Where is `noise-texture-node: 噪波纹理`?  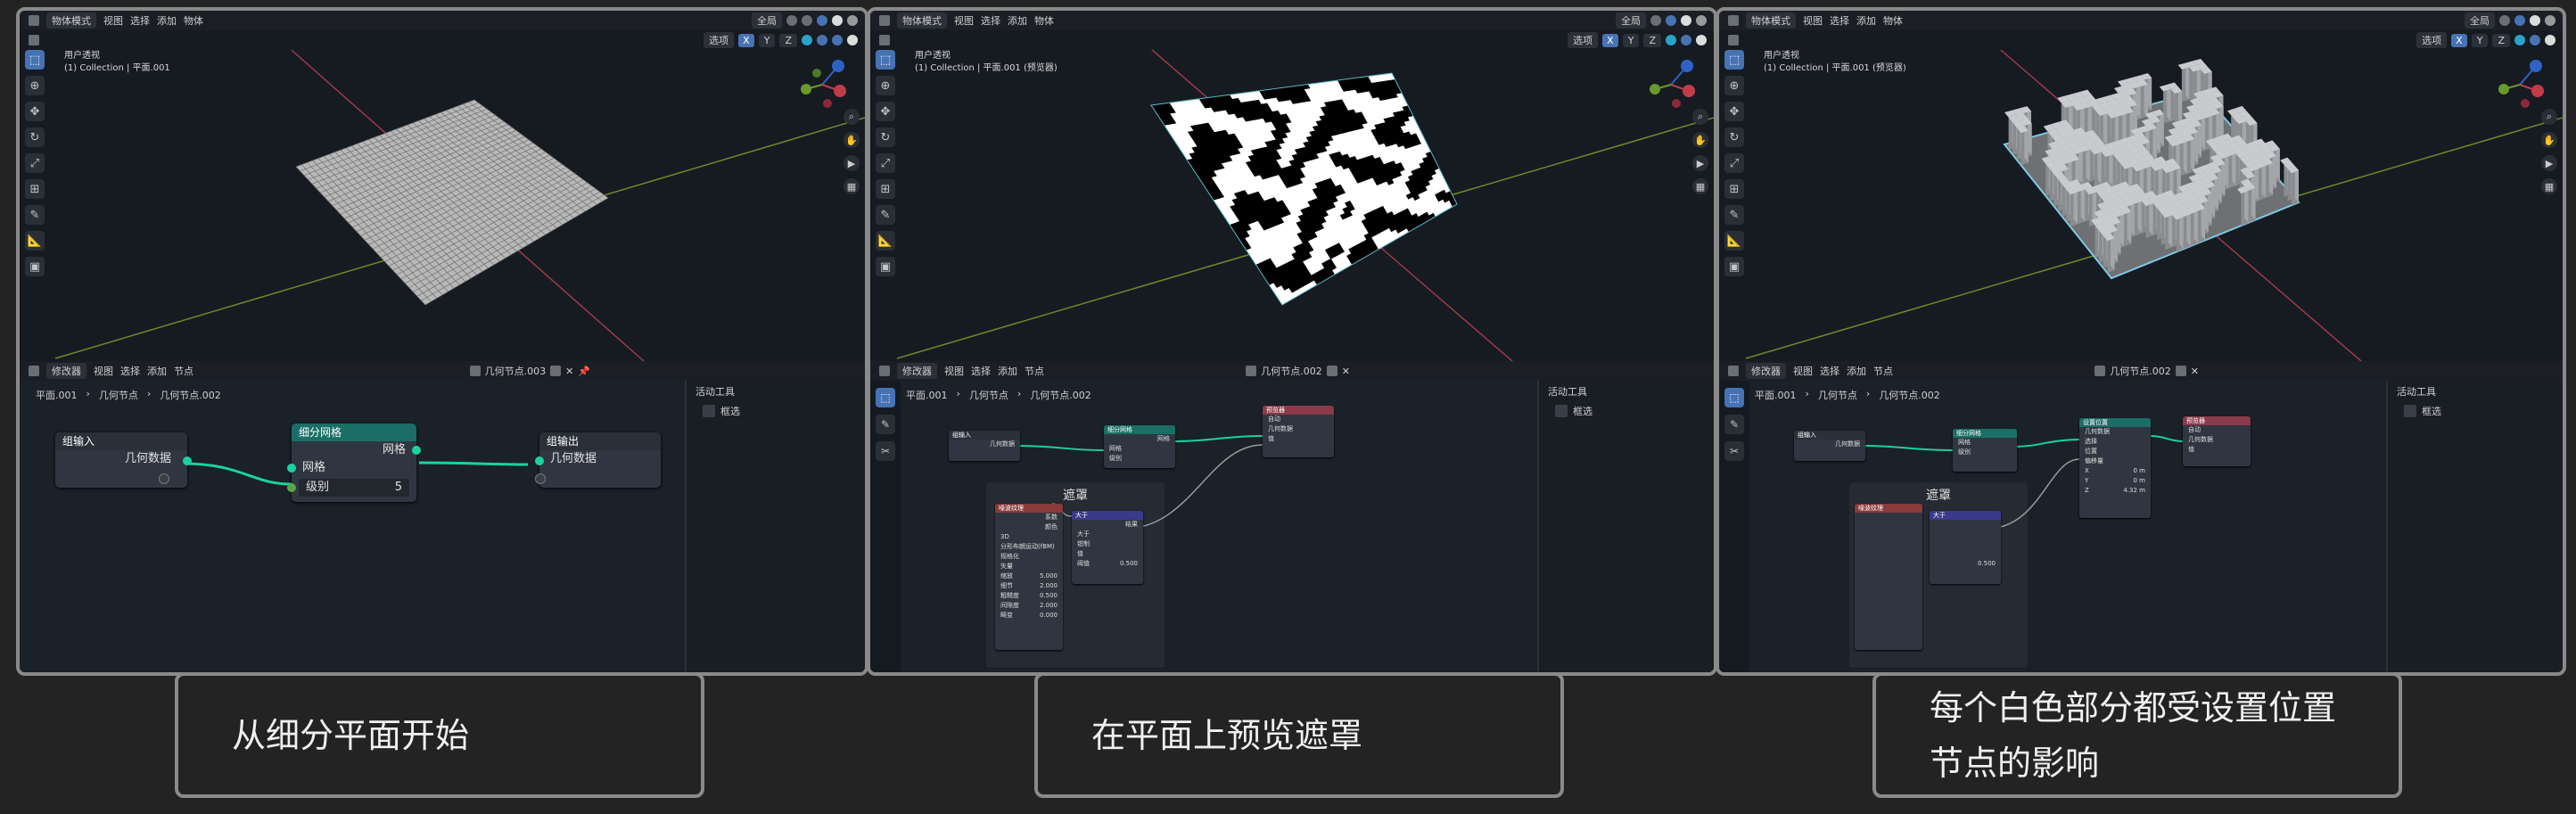 noise-texture-node: 噪波纹理 is located at coordinates (1888, 577).